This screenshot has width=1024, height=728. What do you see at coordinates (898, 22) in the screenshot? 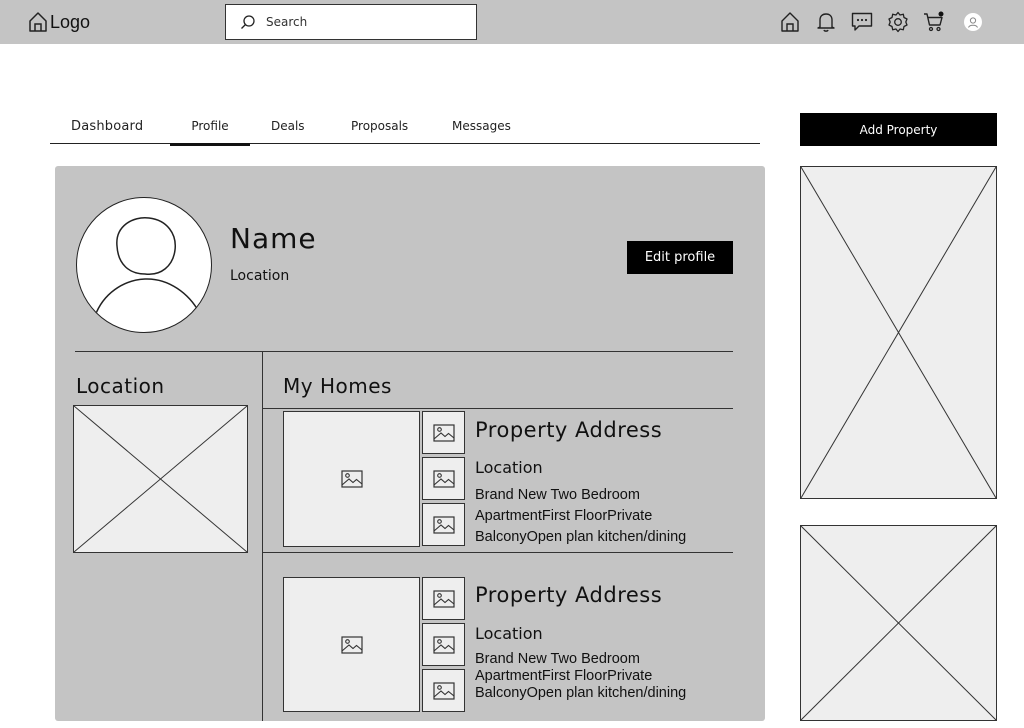
I see `gear-icon` at bounding box center [898, 22].